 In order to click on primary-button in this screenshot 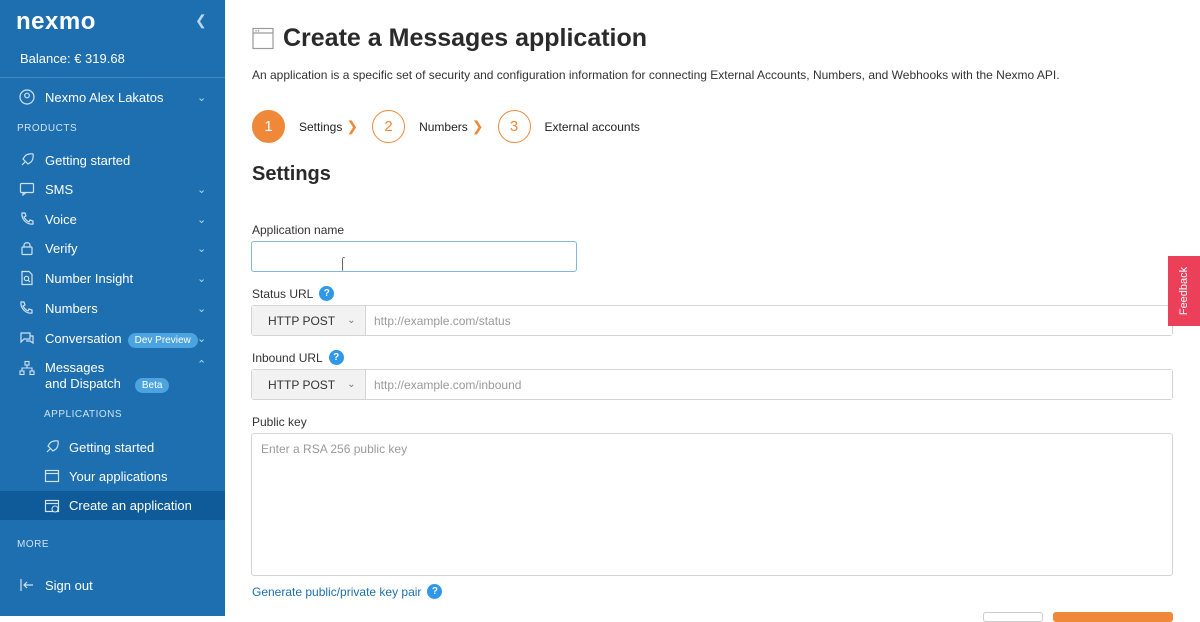, I will do `click(1113, 617)`.